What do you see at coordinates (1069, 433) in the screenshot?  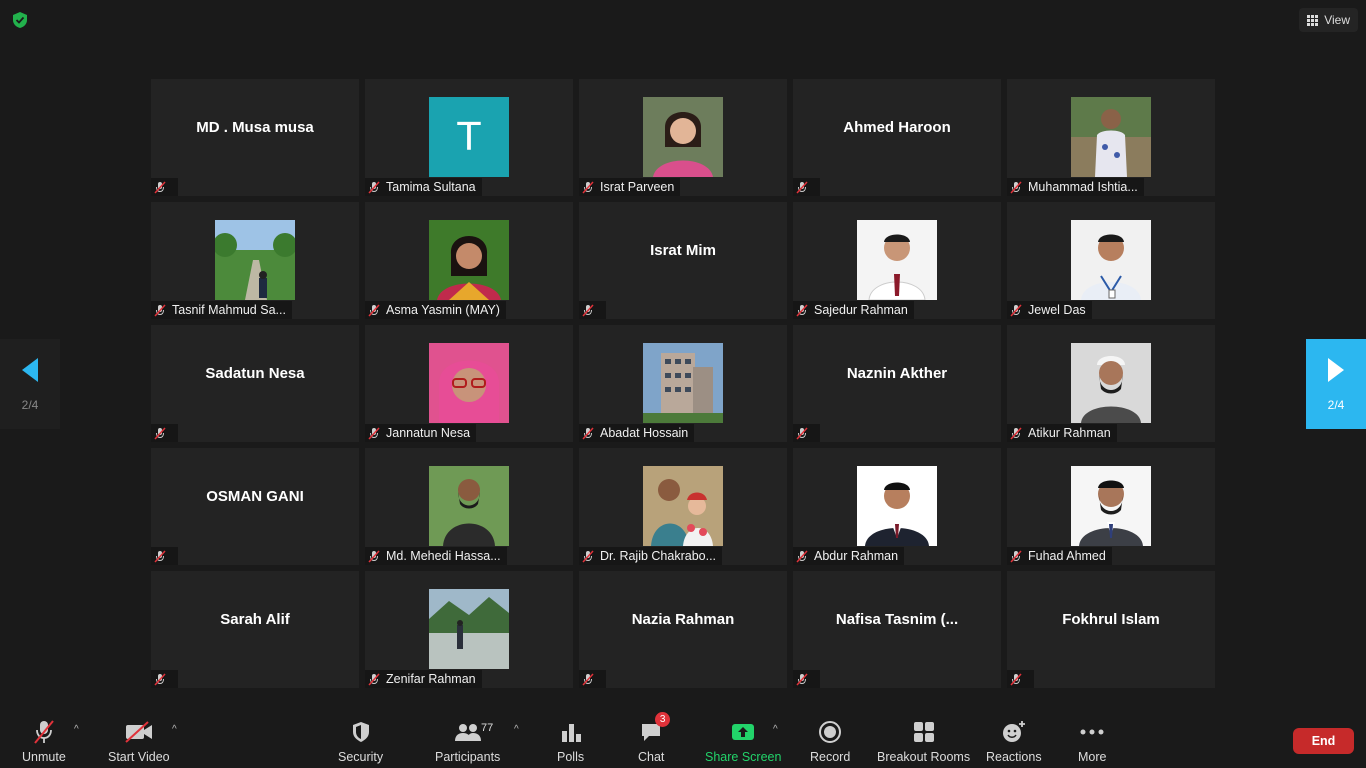 I see `participant-name: Atikur Rahman` at bounding box center [1069, 433].